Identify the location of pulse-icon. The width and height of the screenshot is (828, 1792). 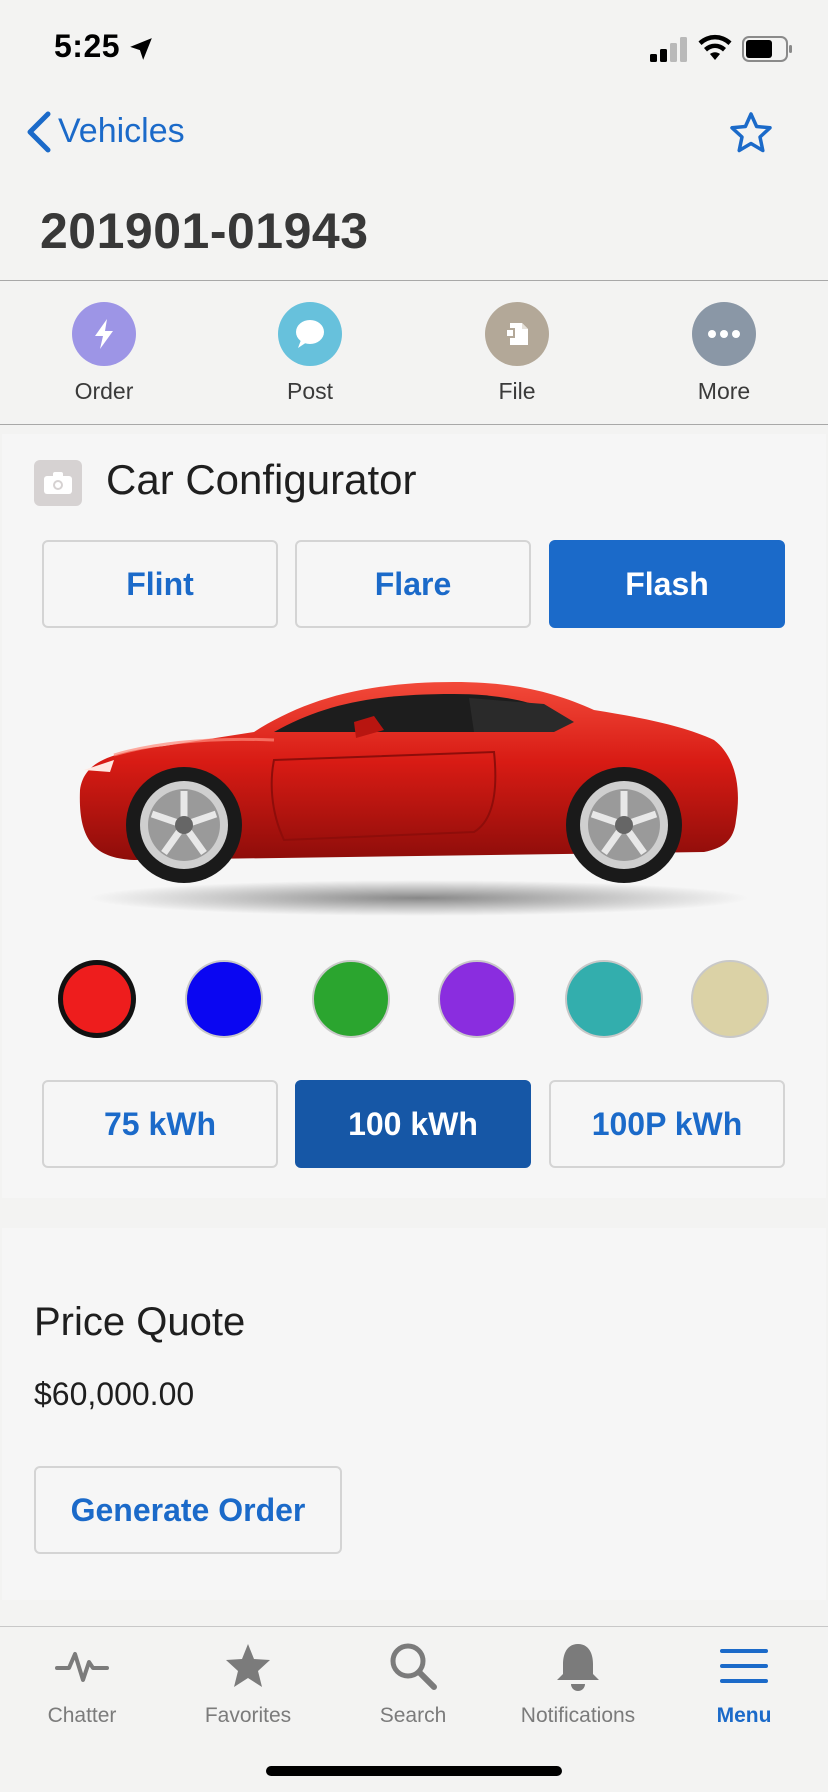
(82, 1666).